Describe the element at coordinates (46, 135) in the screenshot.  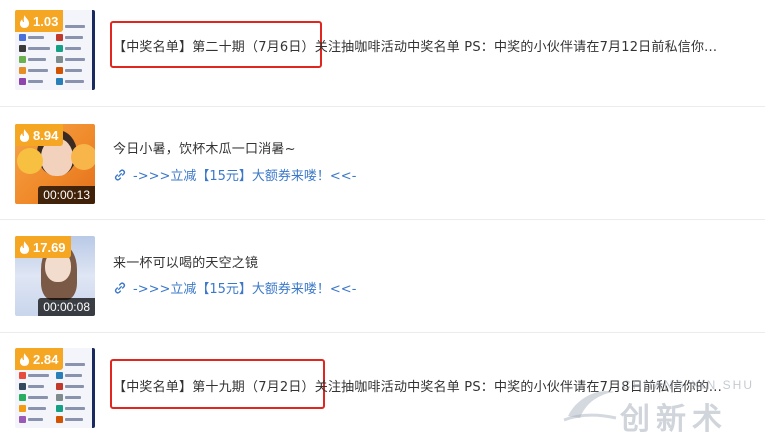
I see `heat-value: 8.94` at that location.